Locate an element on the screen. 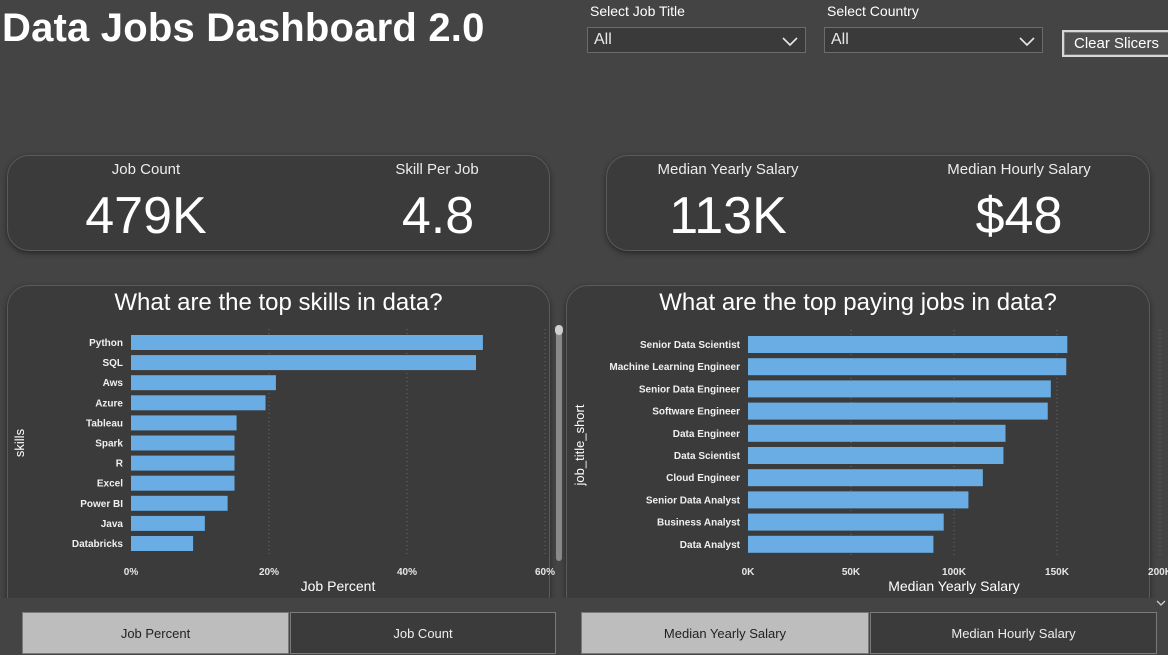 This screenshot has width=1168, height=655. skills-chart-scrollbar is located at coordinates (559, 443).